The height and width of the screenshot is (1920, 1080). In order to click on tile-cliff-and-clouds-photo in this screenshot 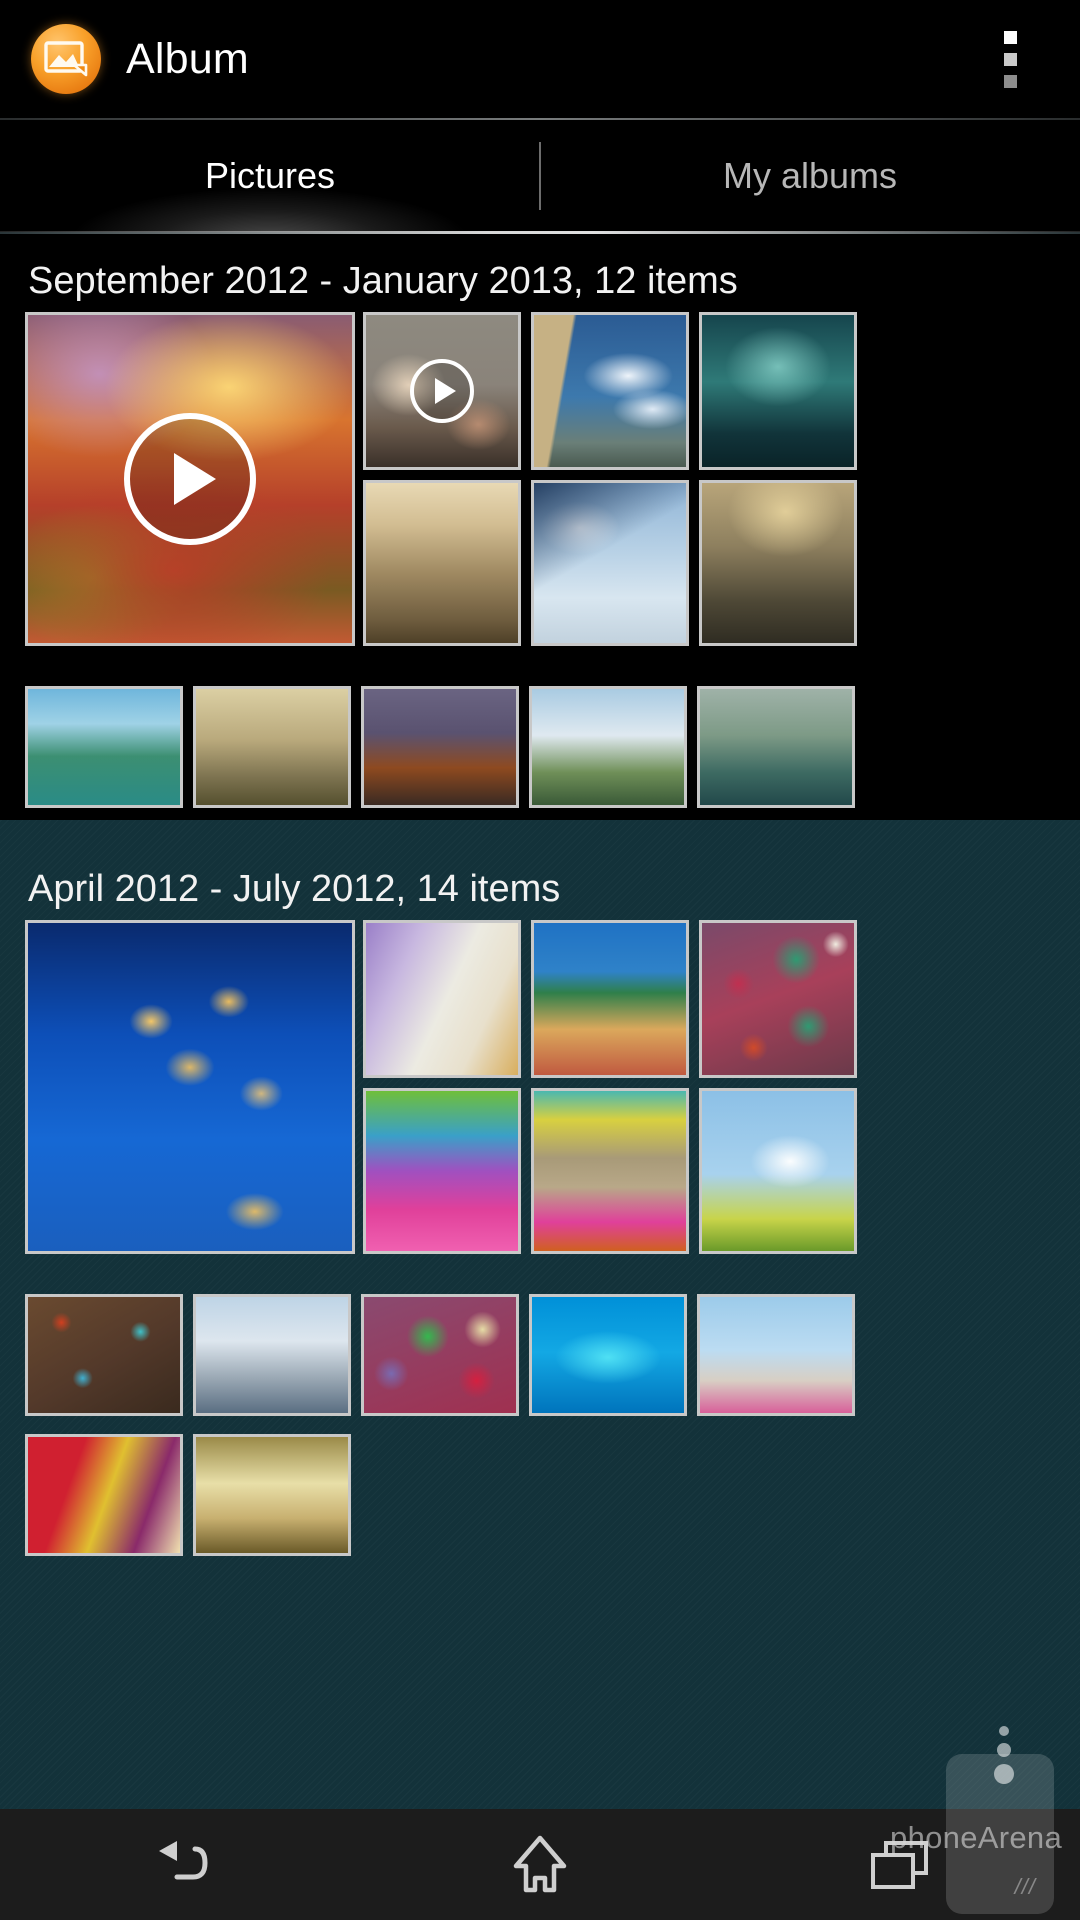, I will do `click(610, 391)`.